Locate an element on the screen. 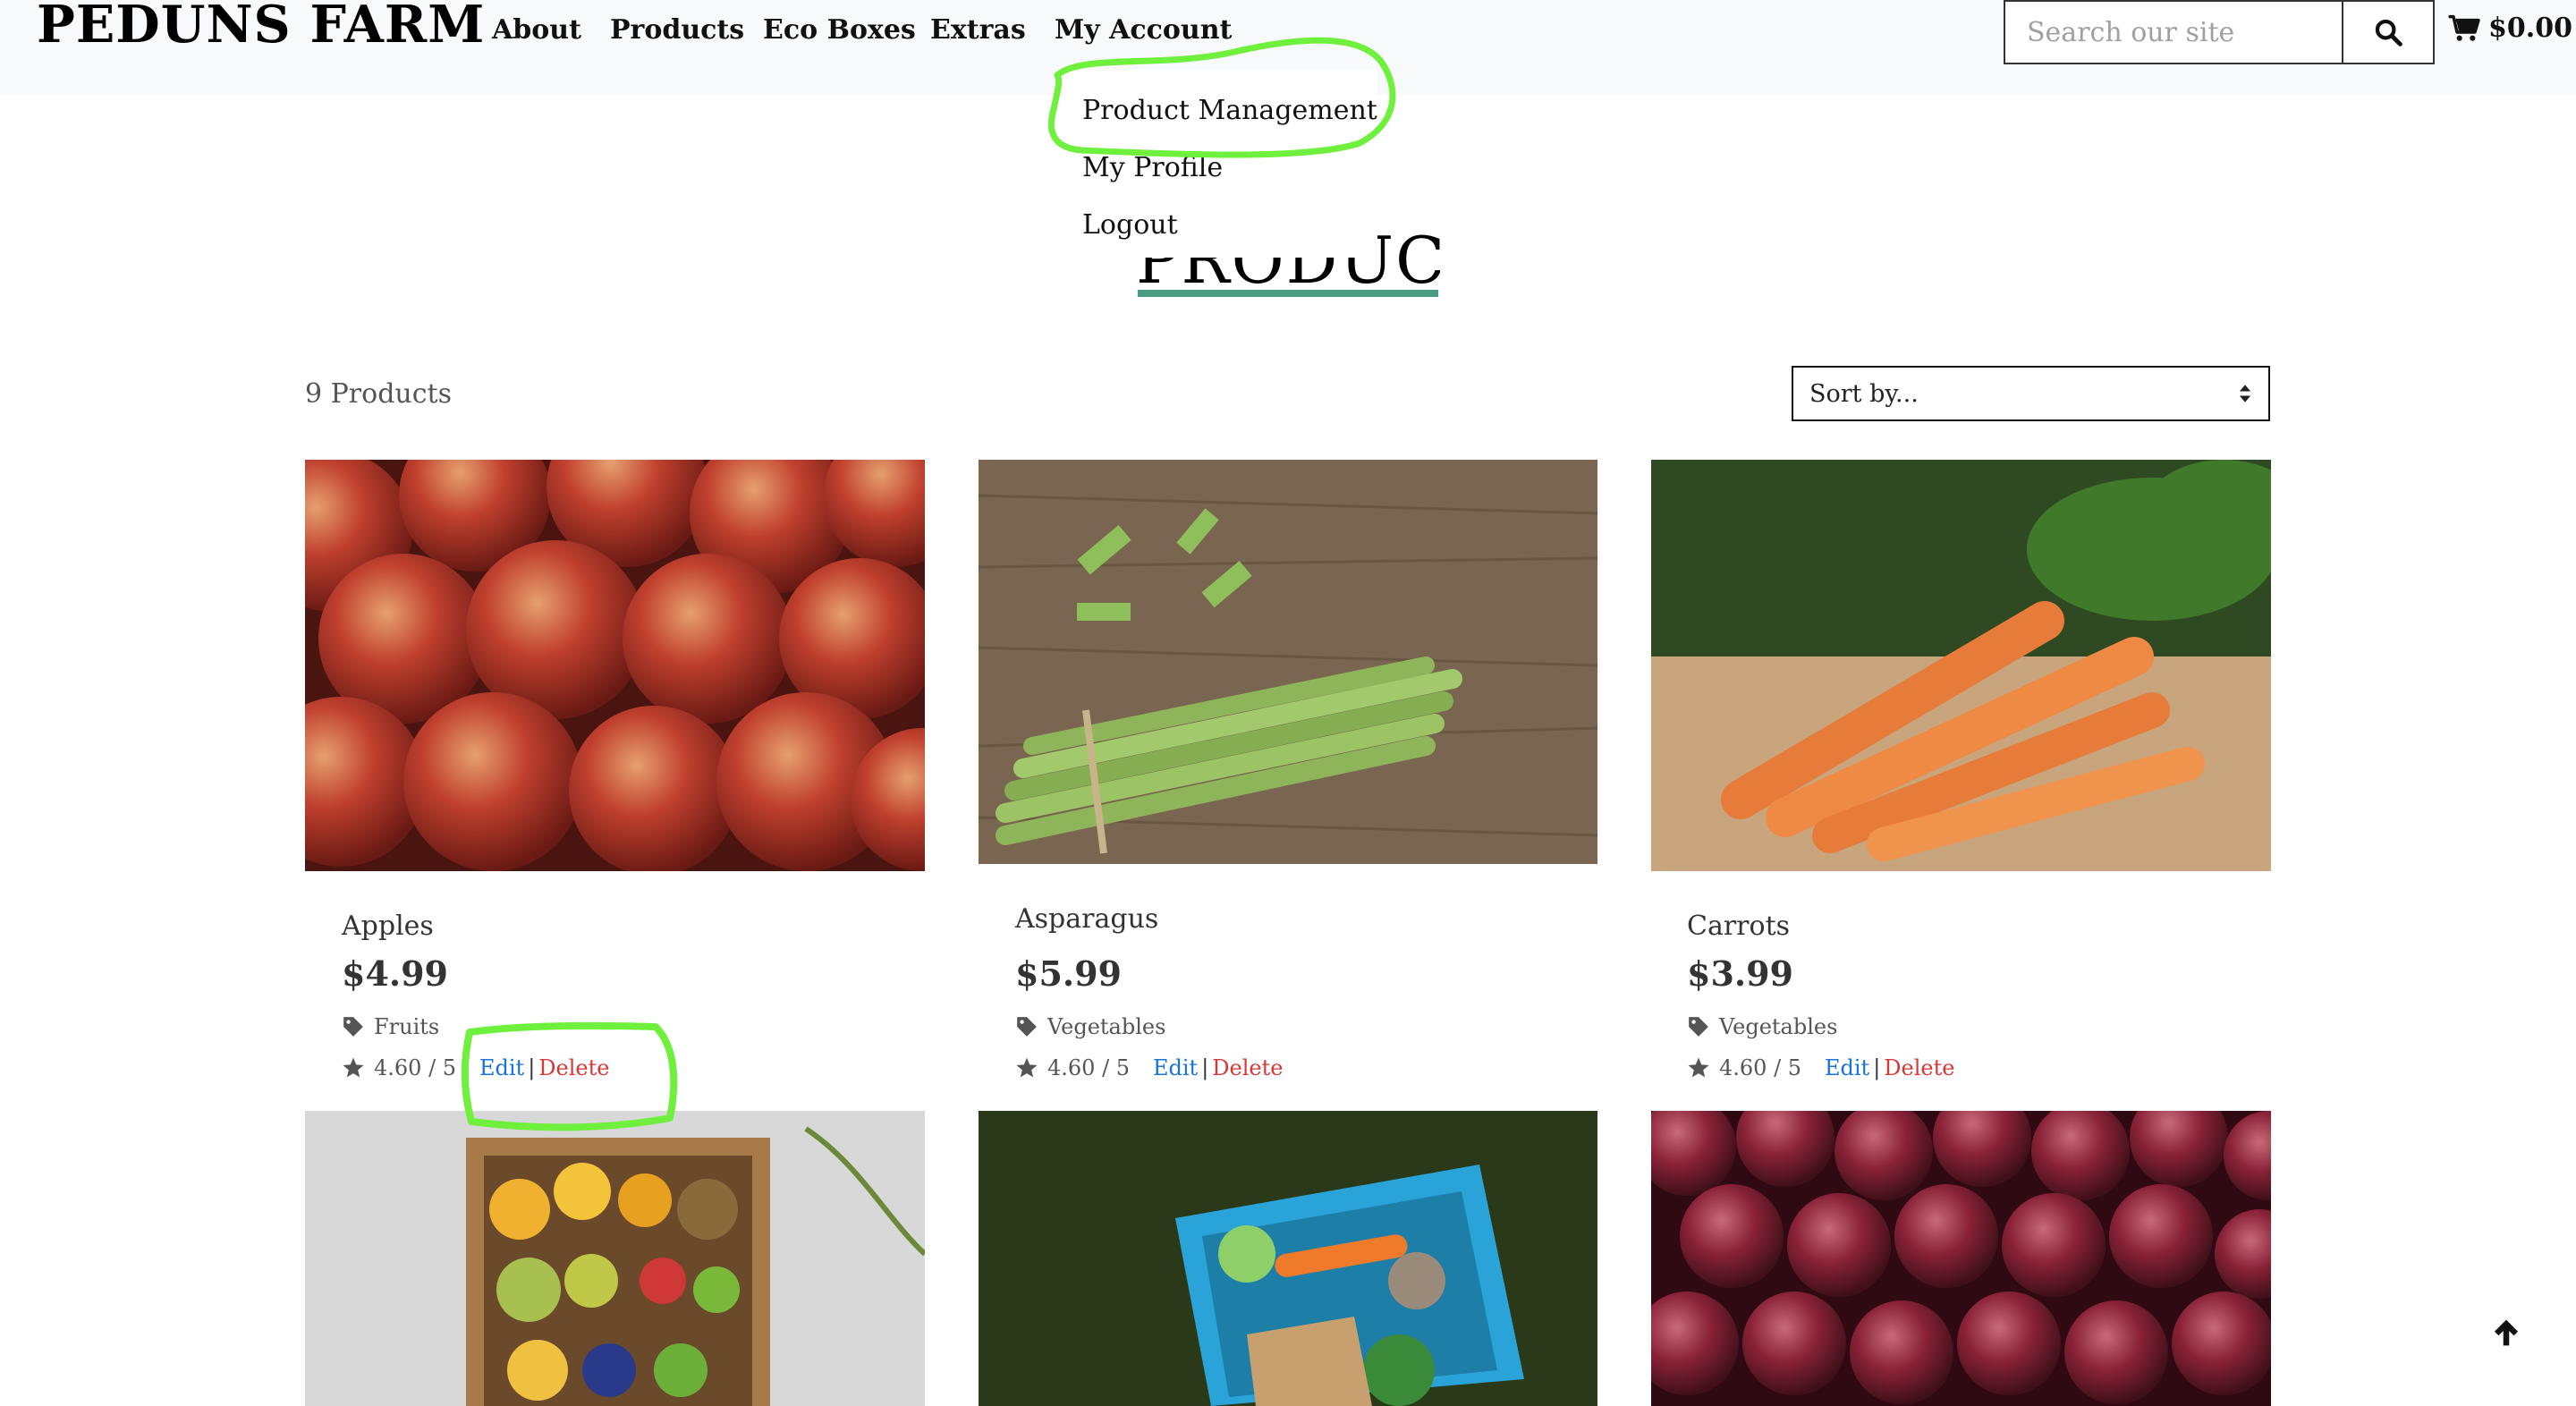  cart-button: $0.00 is located at coordinates (2509, 29).